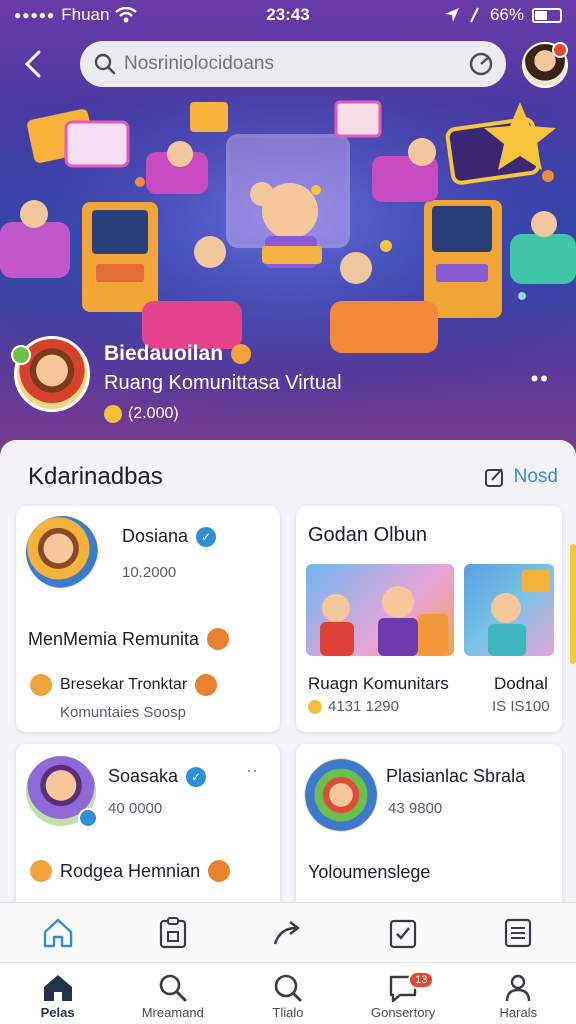 The image size is (576, 1024). I want to click on nav-label: Tlialo, so click(288, 1012).